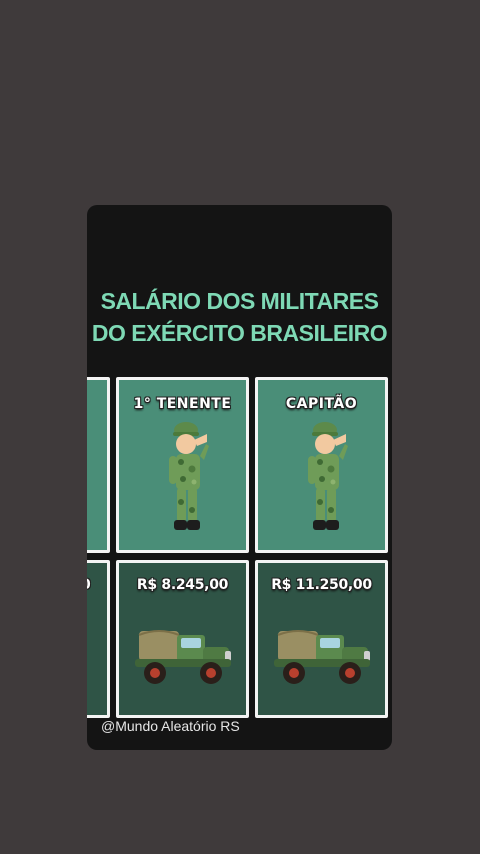 This screenshot has width=480, height=854. I want to click on salary-tile-capitao: R$ 11.250,00, so click(321, 639).